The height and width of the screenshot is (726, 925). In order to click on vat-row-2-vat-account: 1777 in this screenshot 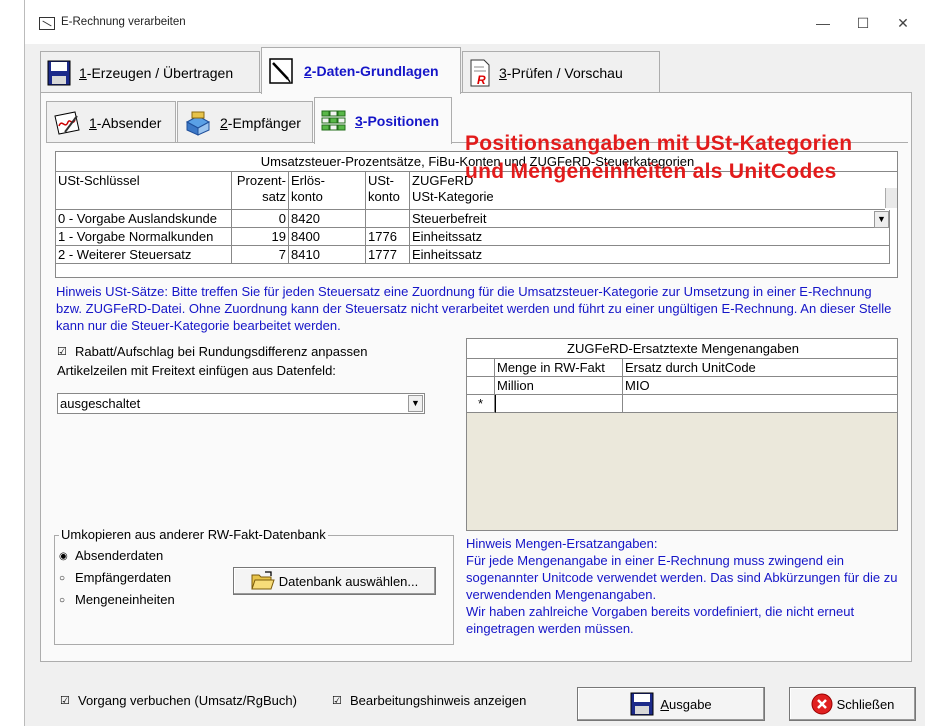, I will do `click(388, 255)`.